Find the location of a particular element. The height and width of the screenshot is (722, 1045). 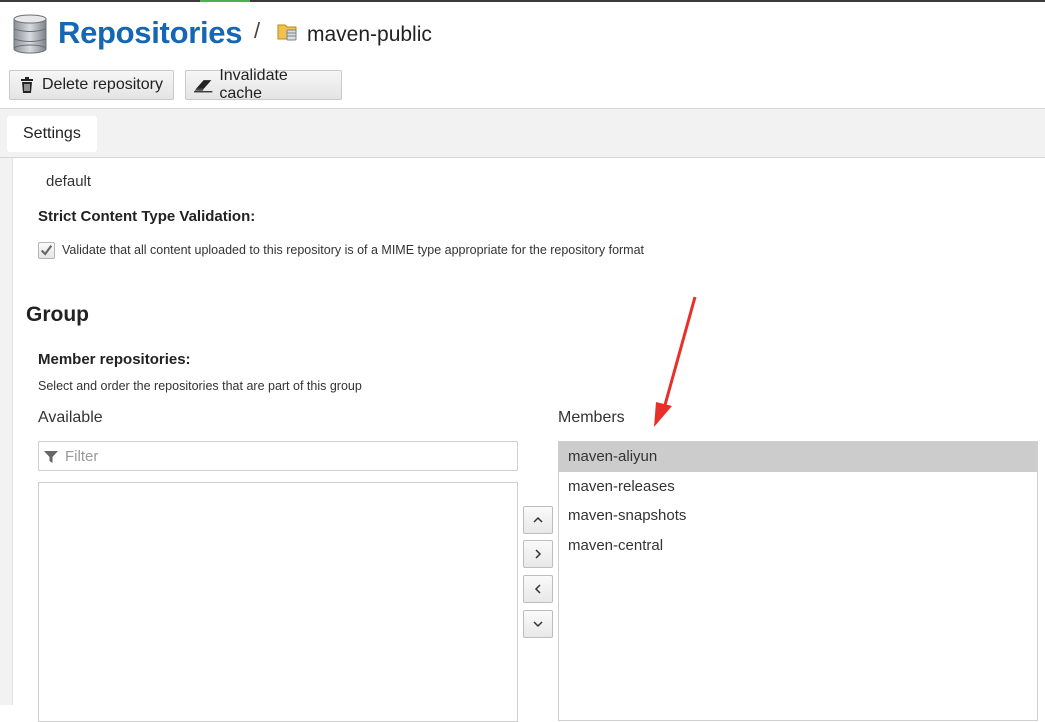

delete-repository-label: Delete repository is located at coordinates (102, 84).